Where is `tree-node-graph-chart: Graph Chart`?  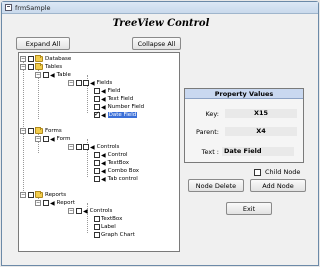 tree-node-graph-chart: Graph Chart is located at coordinates (114, 235).